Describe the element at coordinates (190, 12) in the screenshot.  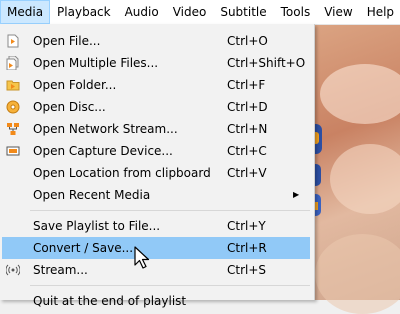
I see `menu-video: Video` at that location.